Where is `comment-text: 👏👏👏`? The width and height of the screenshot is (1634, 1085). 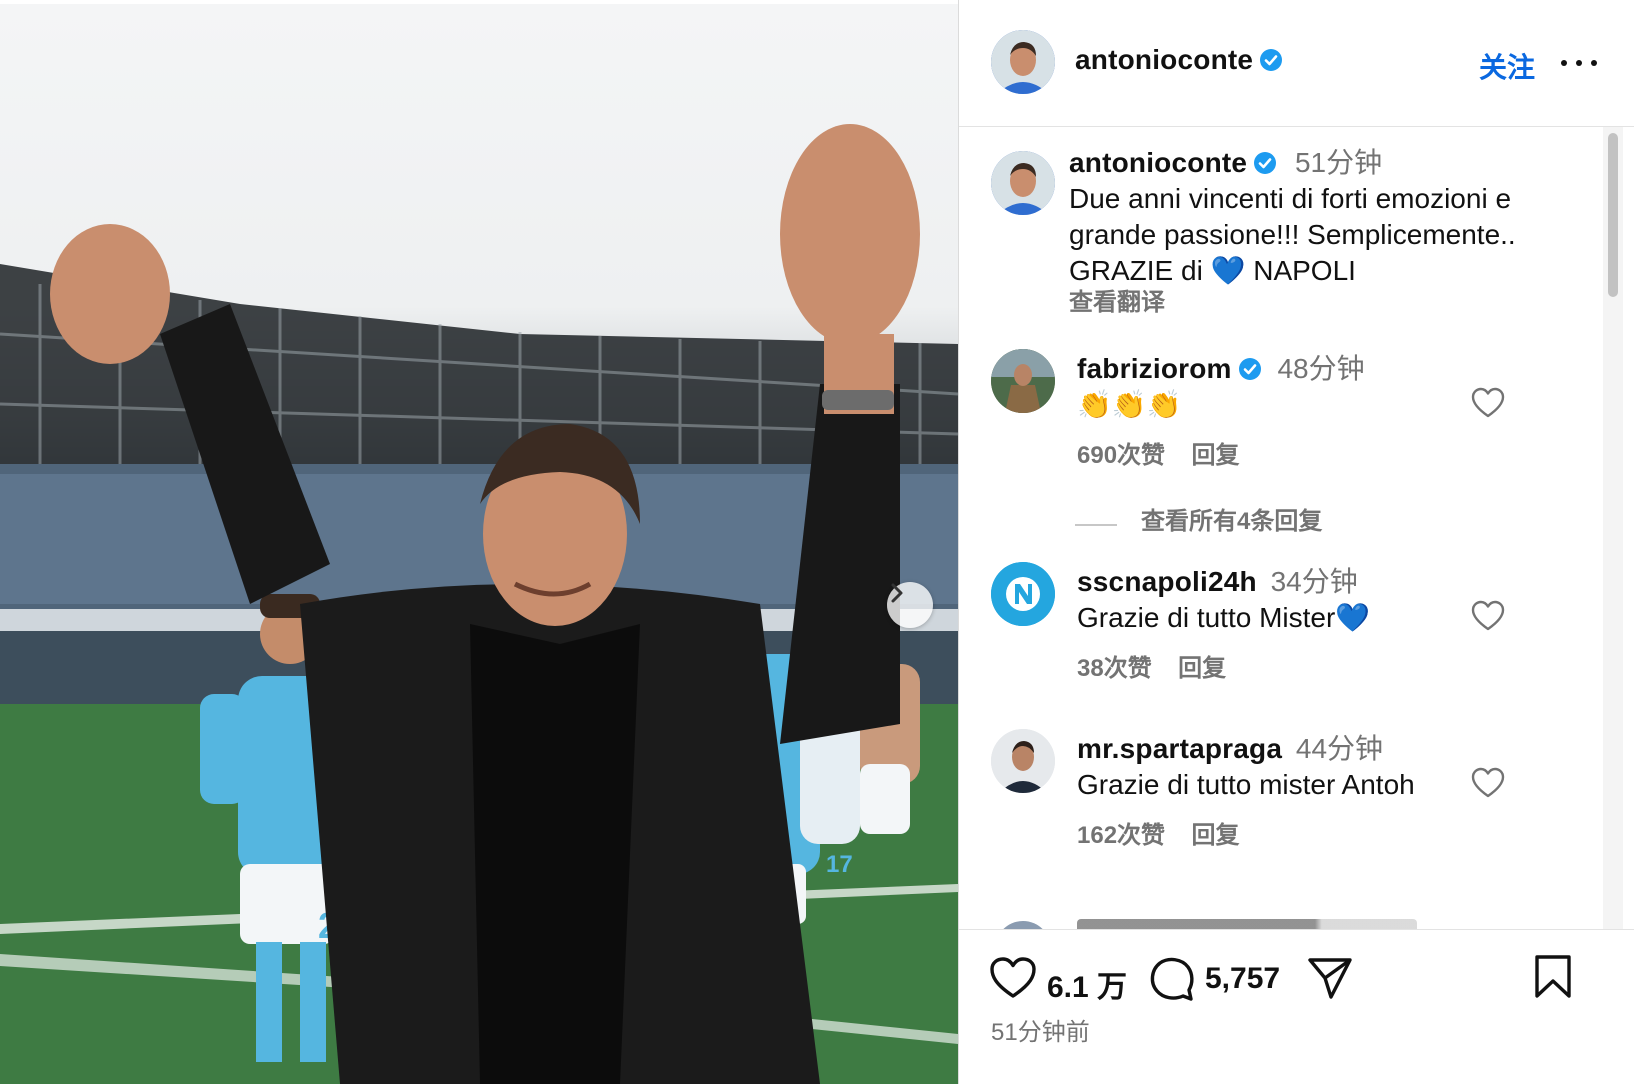 comment-text: 👏👏👏 is located at coordinates (1129, 404).